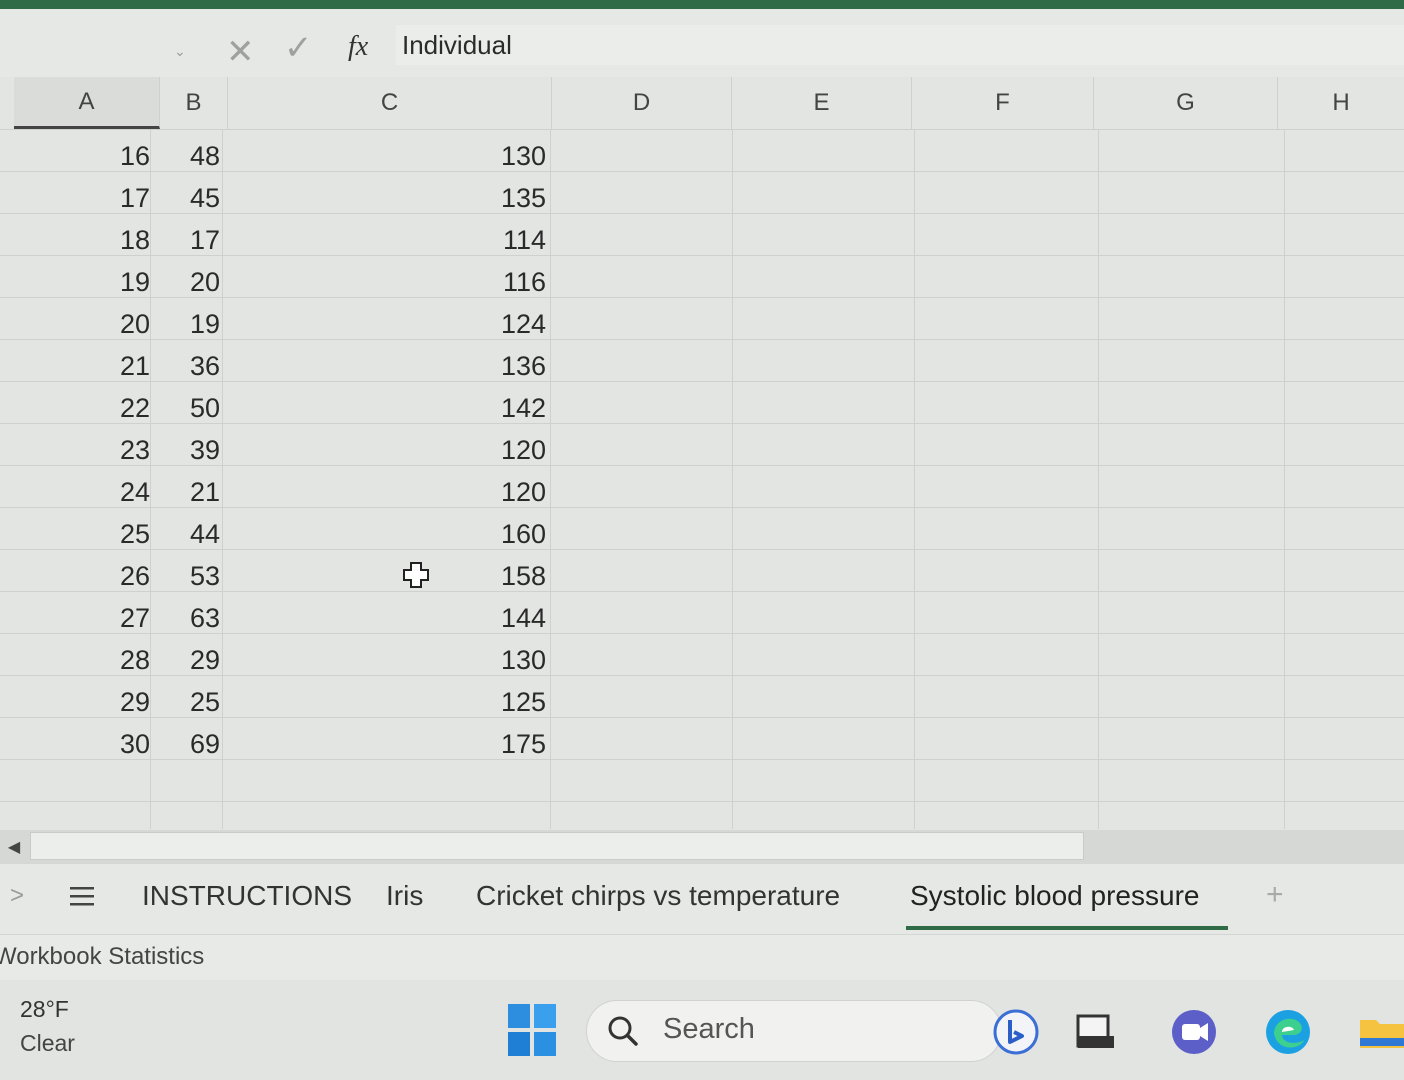 The width and height of the screenshot is (1404, 1080). I want to click on table-row: 29 25 125, so click(280, 702).